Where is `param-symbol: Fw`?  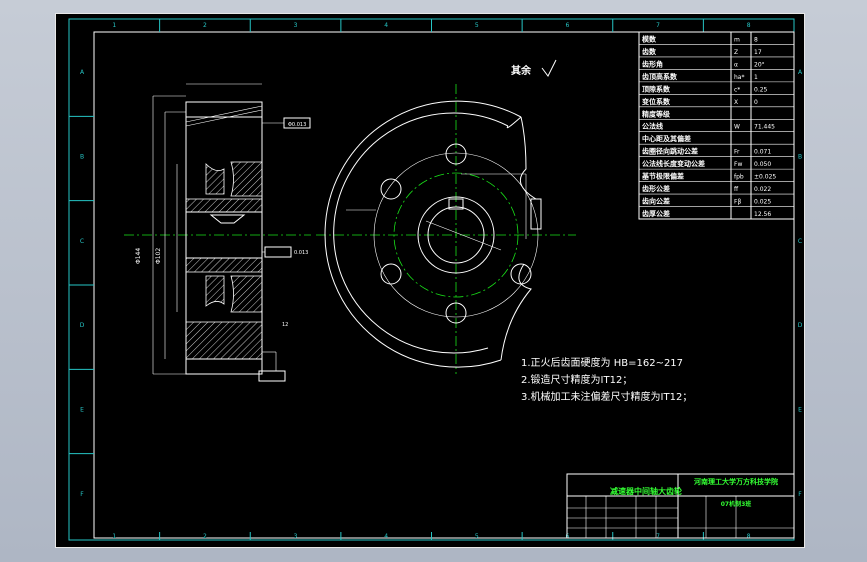 param-symbol: Fw is located at coordinates (738, 164).